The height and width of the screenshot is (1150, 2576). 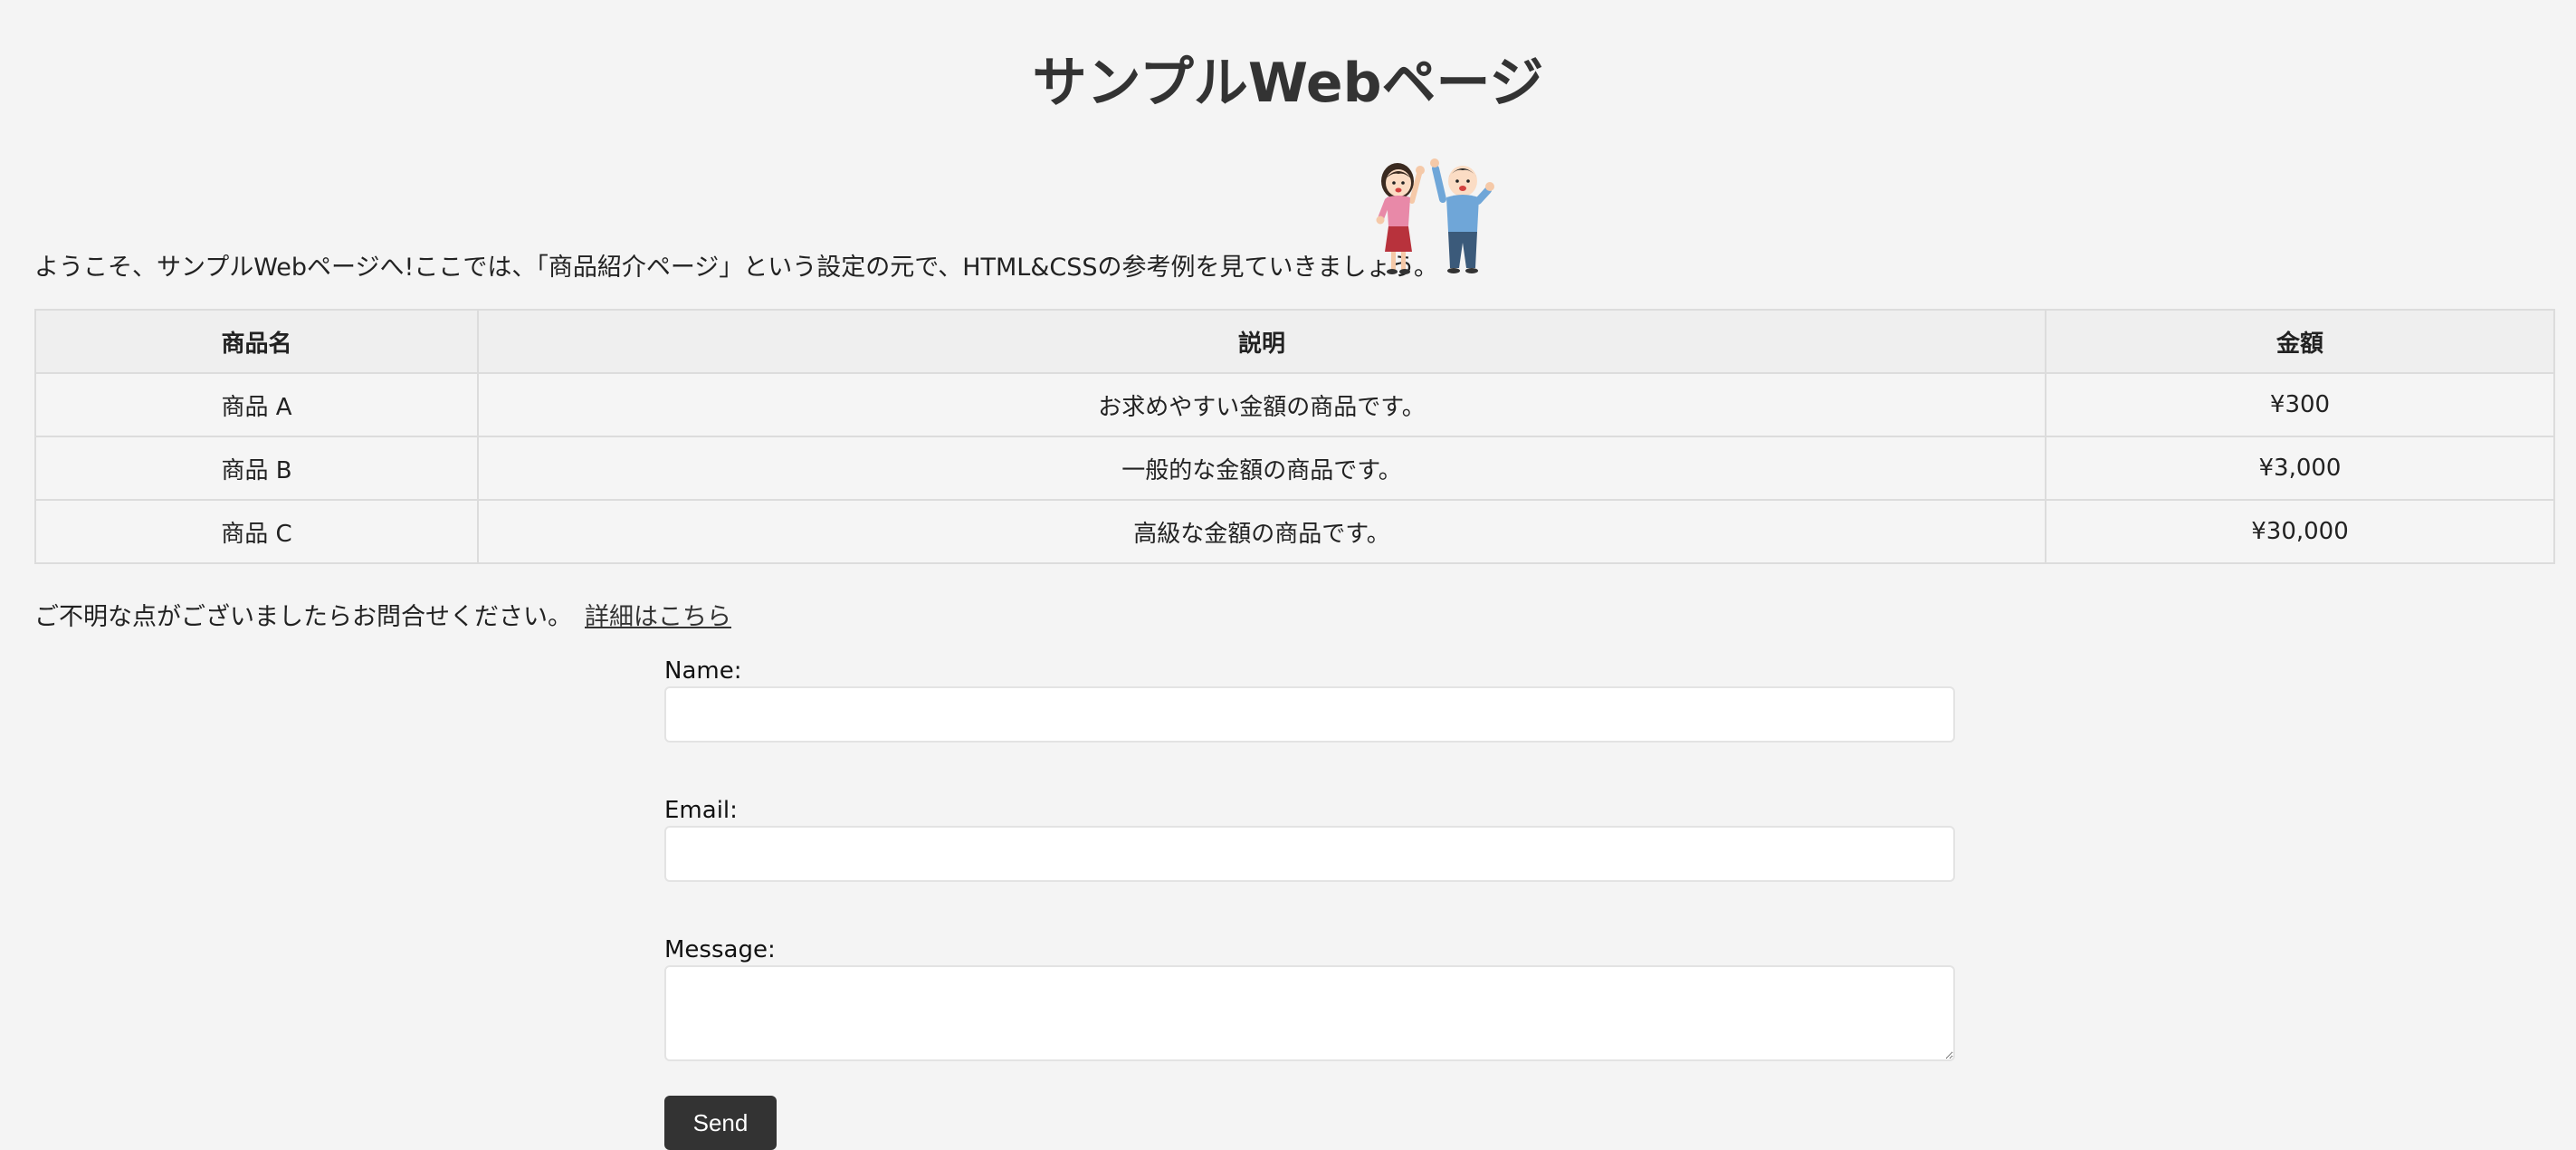 I want to click on product-name-cell: 商品 A, so click(x=256, y=404).